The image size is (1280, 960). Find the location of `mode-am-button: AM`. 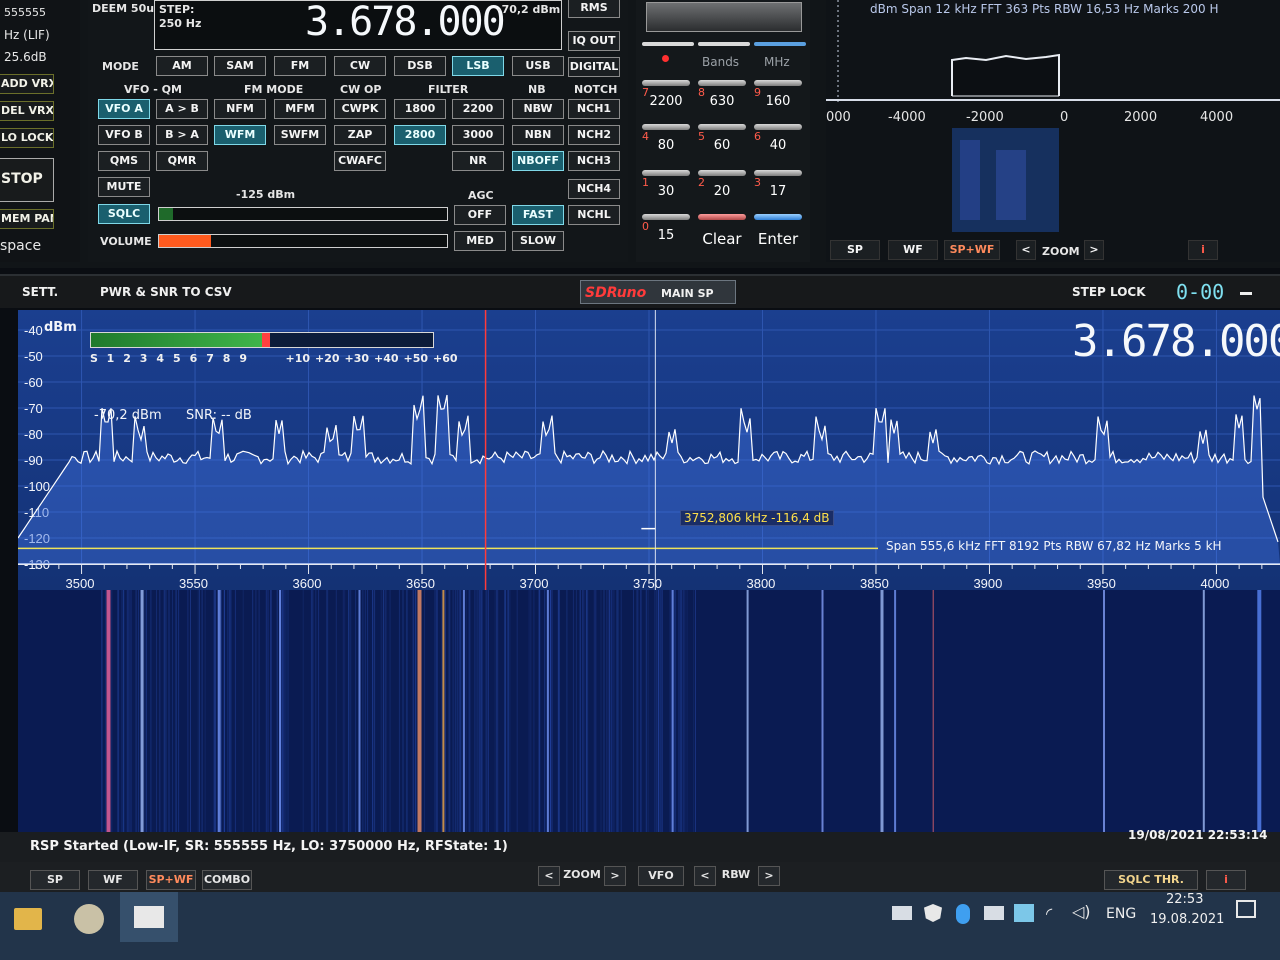

mode-am-button: AM is located at coordinates (182, 66).